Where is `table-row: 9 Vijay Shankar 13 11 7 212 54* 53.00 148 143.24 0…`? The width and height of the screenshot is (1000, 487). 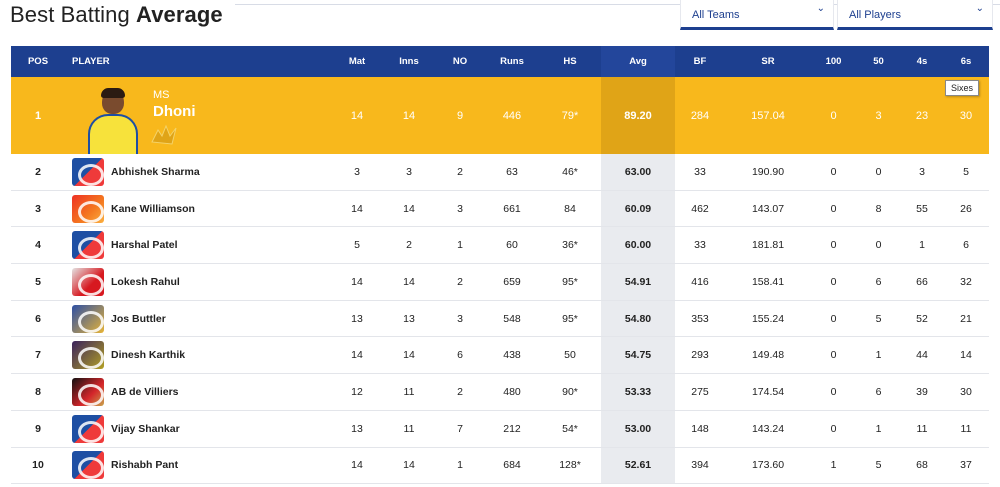 table-row: 9 Vijay Shankar 13 11 7 212 54* 53.00 148 143.24 0… is located at coordinates (500, 429).